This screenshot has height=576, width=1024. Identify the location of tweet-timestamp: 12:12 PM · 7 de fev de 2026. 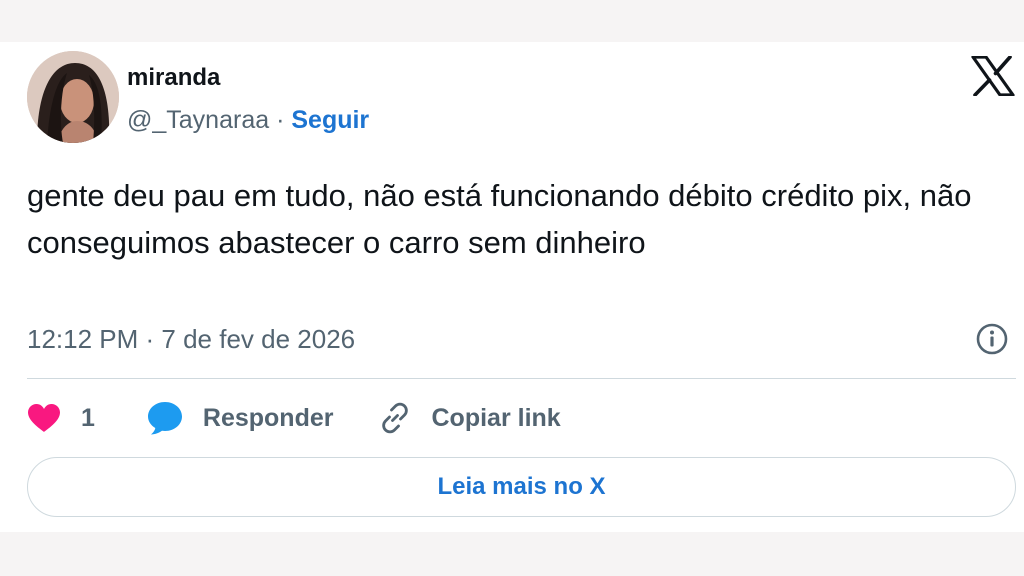
(191, 339).